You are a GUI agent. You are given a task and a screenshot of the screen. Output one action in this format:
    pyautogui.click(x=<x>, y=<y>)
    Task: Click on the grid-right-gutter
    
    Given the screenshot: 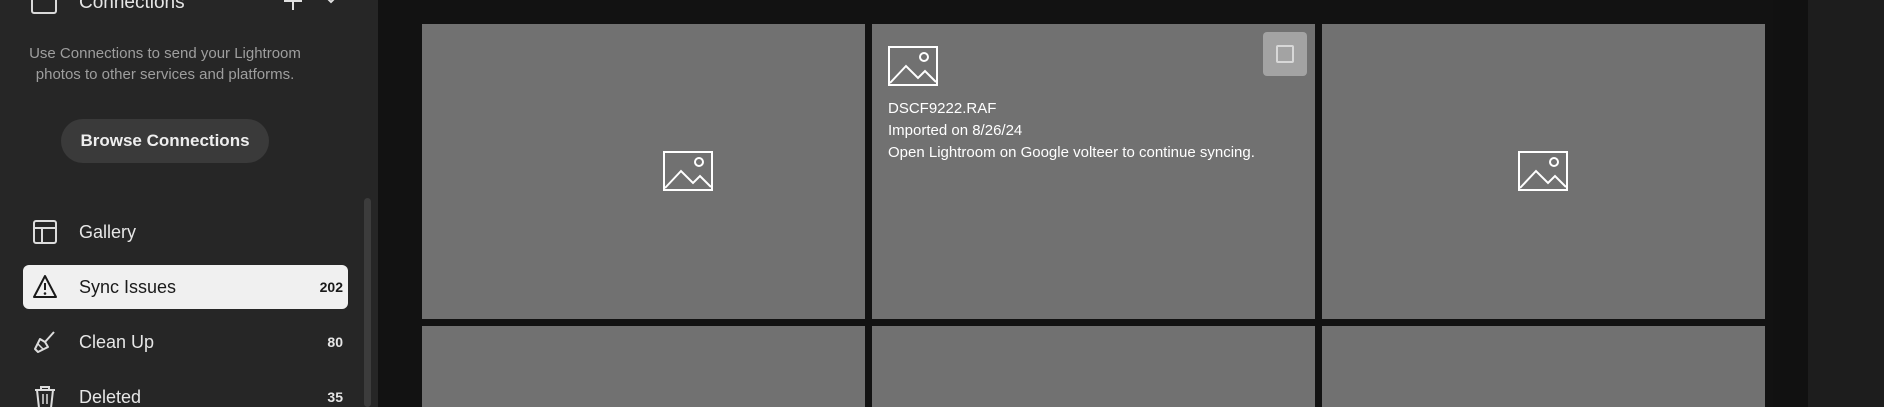 What is the action you would take?
    pyautogui.click(x=1790, y=203)
    